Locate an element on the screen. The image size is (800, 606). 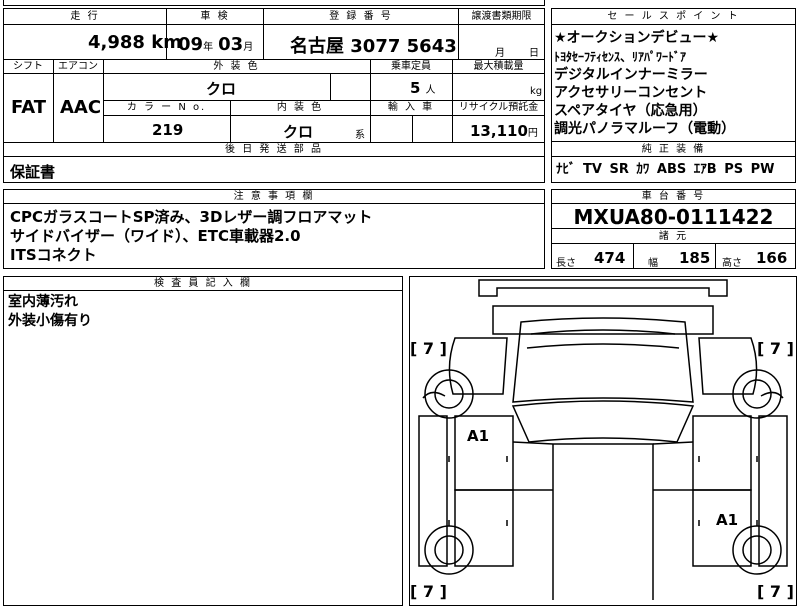
interior-color-value: クロ is located at coordinates (298, 132).